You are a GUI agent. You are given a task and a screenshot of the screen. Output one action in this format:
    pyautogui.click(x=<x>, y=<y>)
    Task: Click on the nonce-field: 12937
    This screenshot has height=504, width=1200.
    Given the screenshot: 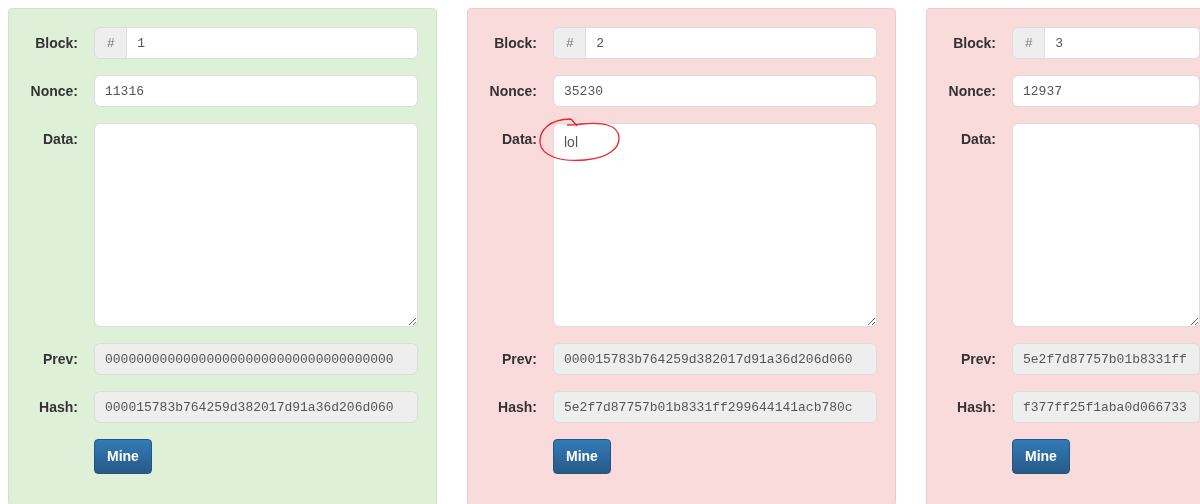 What is the action you would take?
    pyautogui.click(x=1106, y=91)
    